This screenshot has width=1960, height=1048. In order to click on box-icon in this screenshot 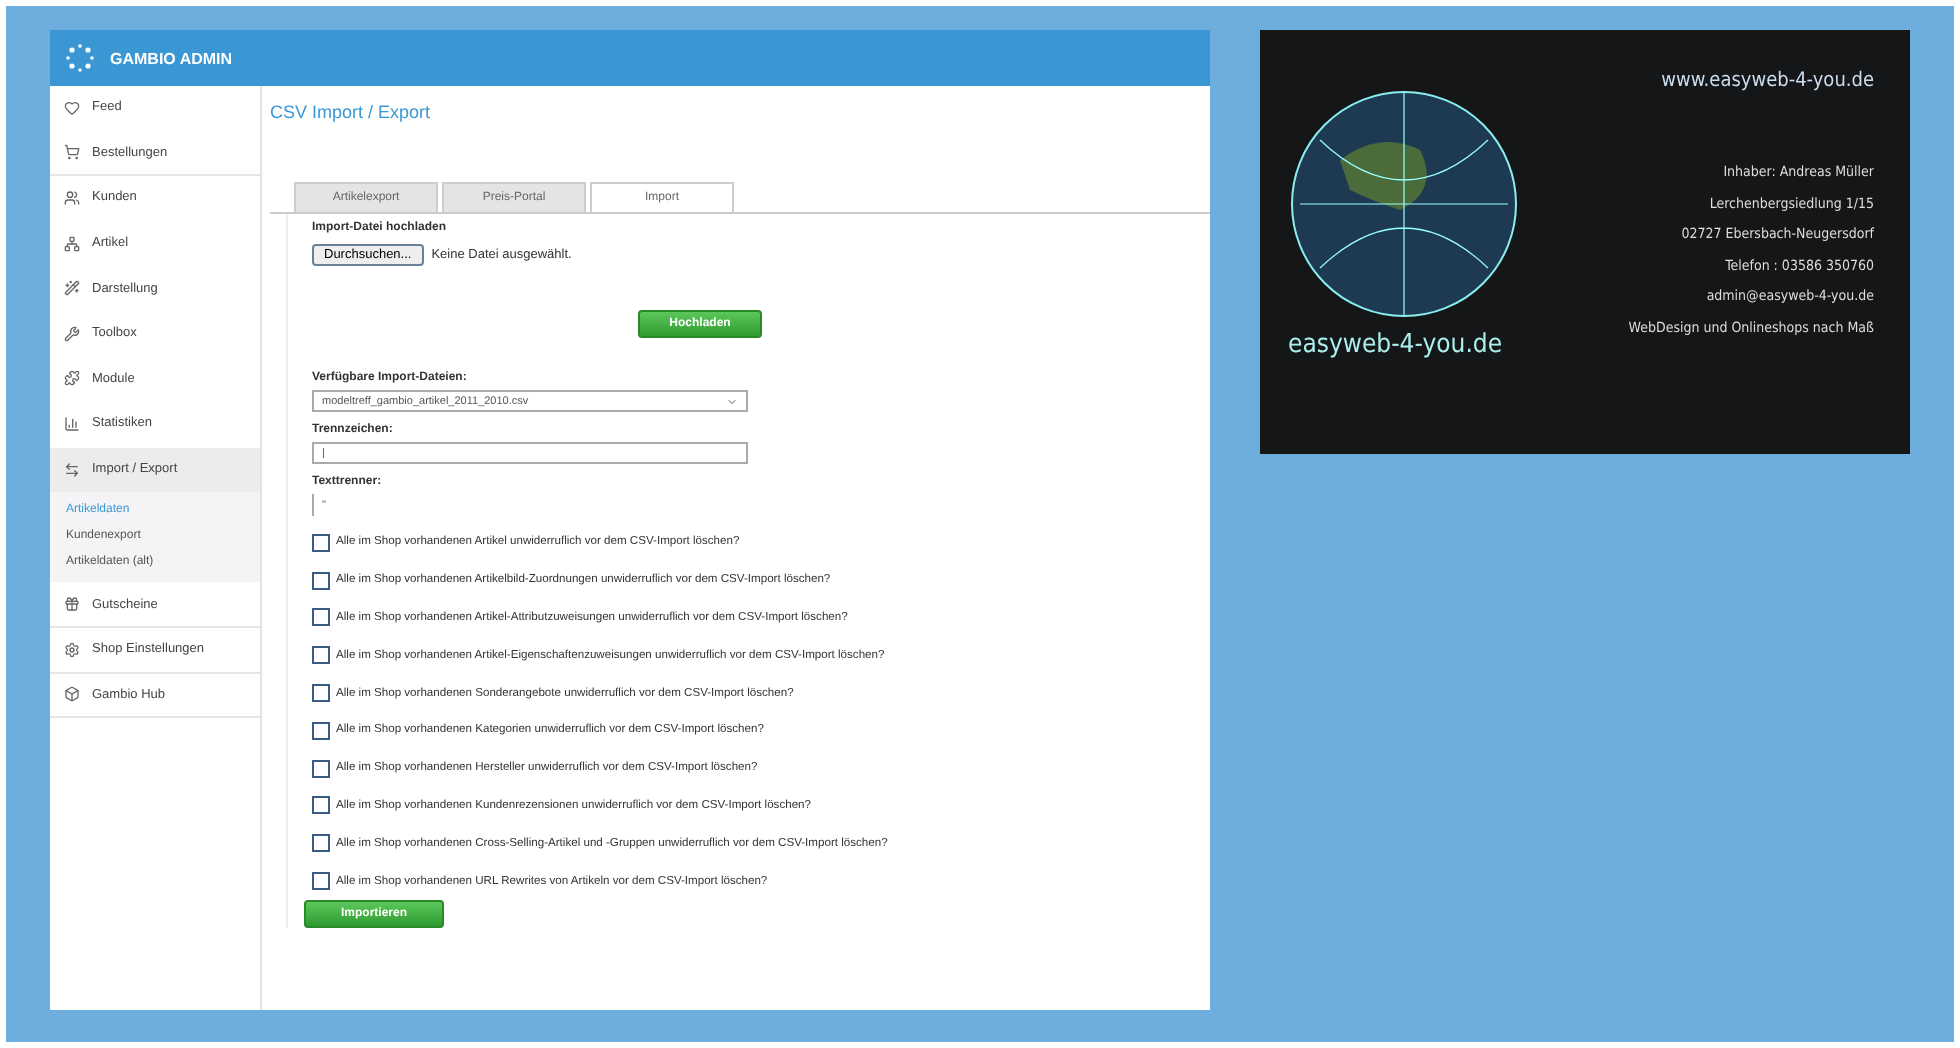, I will do `click(72, 694)`.